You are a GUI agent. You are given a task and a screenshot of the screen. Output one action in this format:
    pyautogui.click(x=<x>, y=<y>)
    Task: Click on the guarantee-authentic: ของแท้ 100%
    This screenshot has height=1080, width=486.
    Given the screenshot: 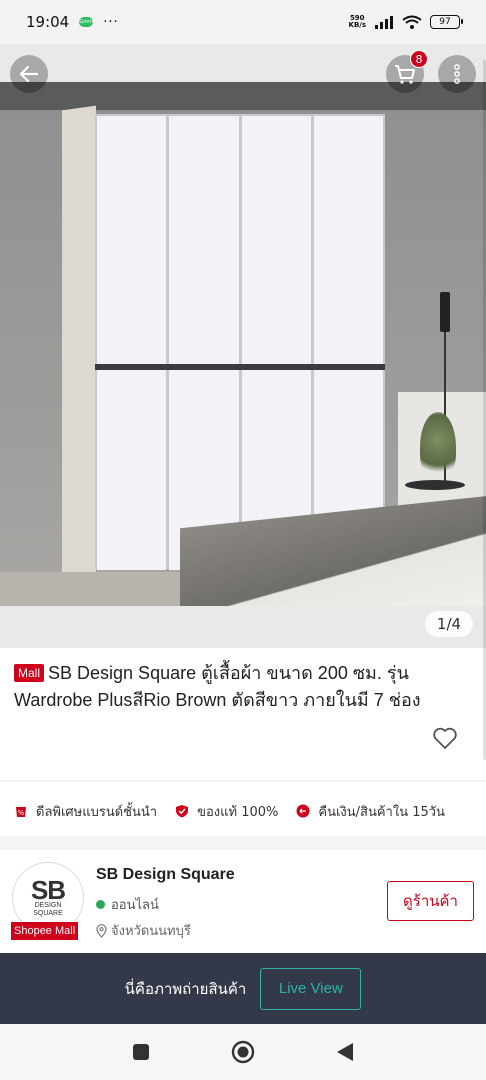 What is the action you would take?
    pyautogui.click(x=226, y=811)
    